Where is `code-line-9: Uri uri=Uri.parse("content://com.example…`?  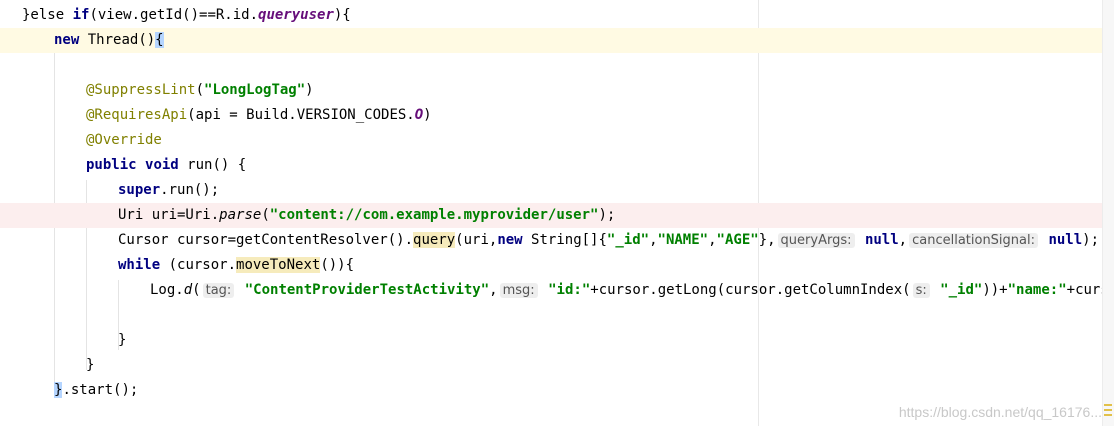 code-line-9: Uri uri=Uri.parse("content://com.example… is located at coordinates (551, 215).